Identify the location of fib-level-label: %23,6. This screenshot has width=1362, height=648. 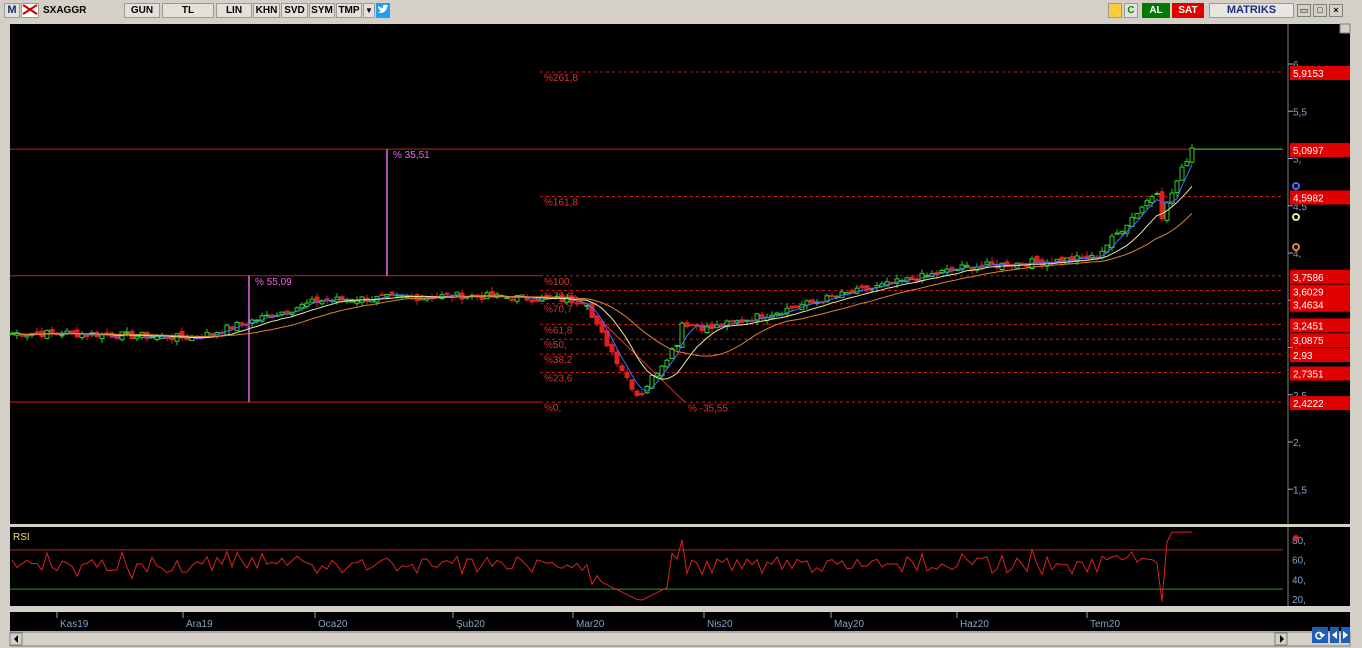
(558, 379).